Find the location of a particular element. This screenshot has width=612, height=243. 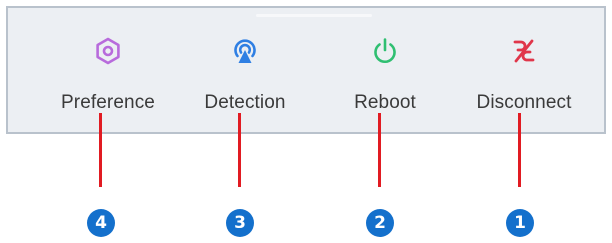

preference-label: Preference is located at coordinates (108, 102).